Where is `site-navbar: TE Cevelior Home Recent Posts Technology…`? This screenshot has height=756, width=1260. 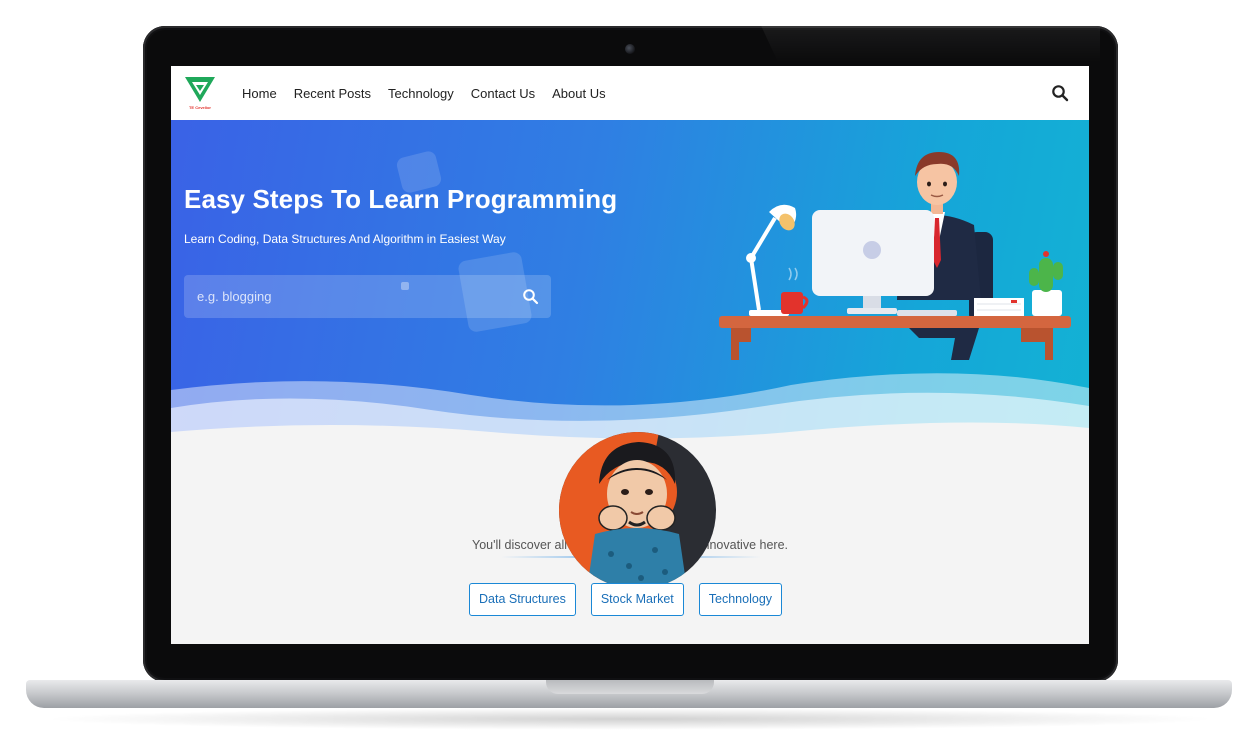 site-navbar: TE Cevelior Home Recent Posts Technology… is located at coordinates (630, 93).